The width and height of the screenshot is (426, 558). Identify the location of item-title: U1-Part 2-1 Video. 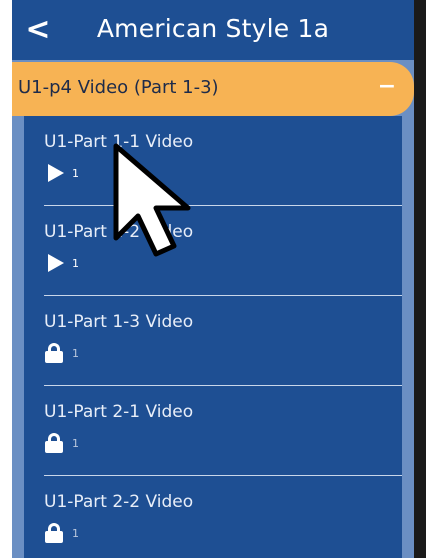
(119, 412).